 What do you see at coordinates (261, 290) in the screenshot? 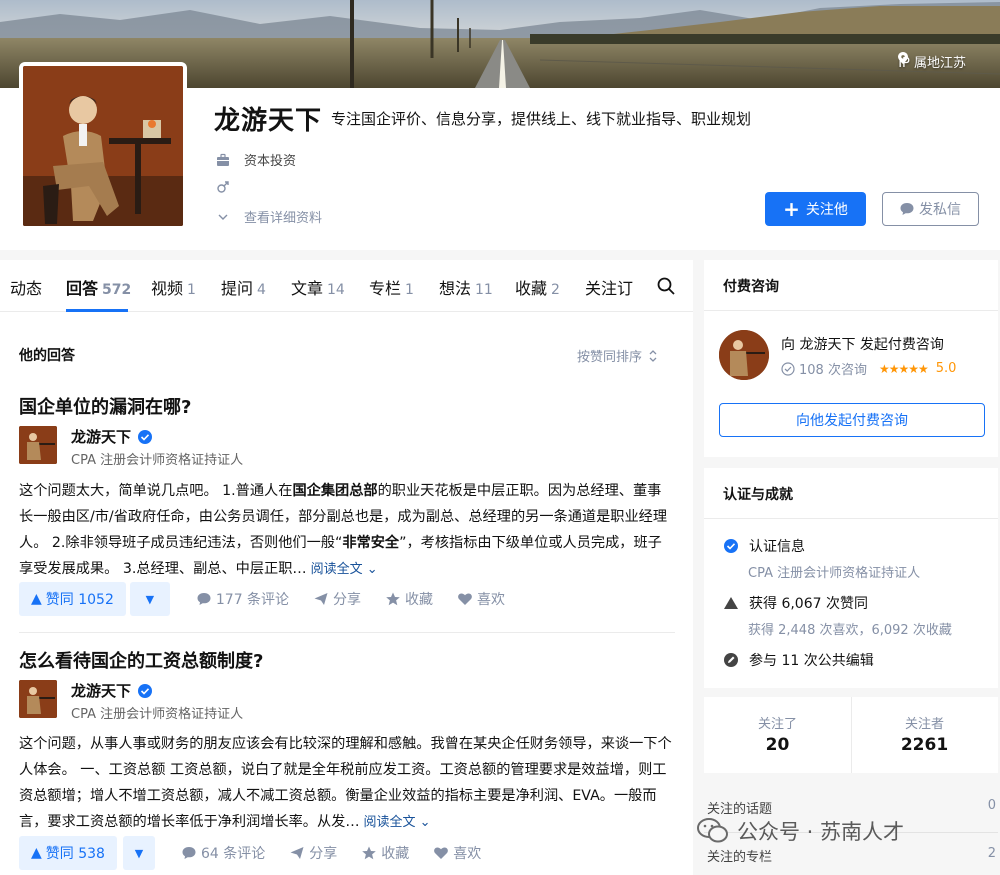
I see `tab-count: 4` at bounding box center [261, 290].